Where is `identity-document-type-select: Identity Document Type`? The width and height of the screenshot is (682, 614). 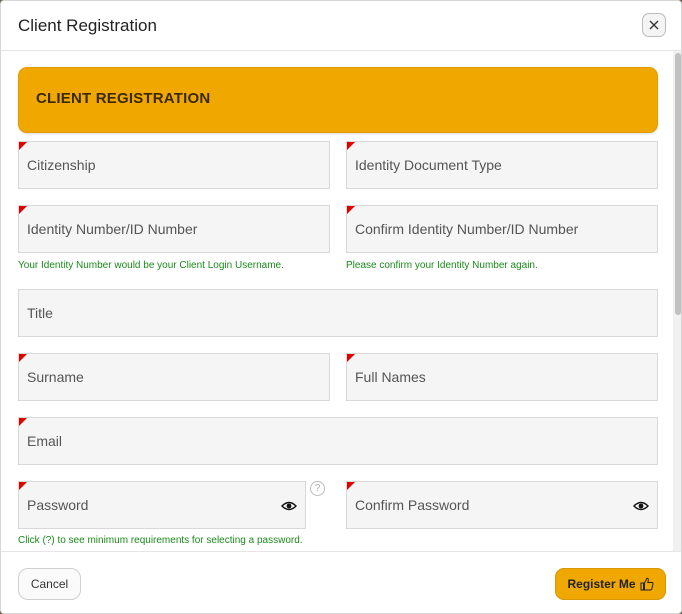
identity-document-type-select: Identity Document Type is located at coordinates (502, 165).